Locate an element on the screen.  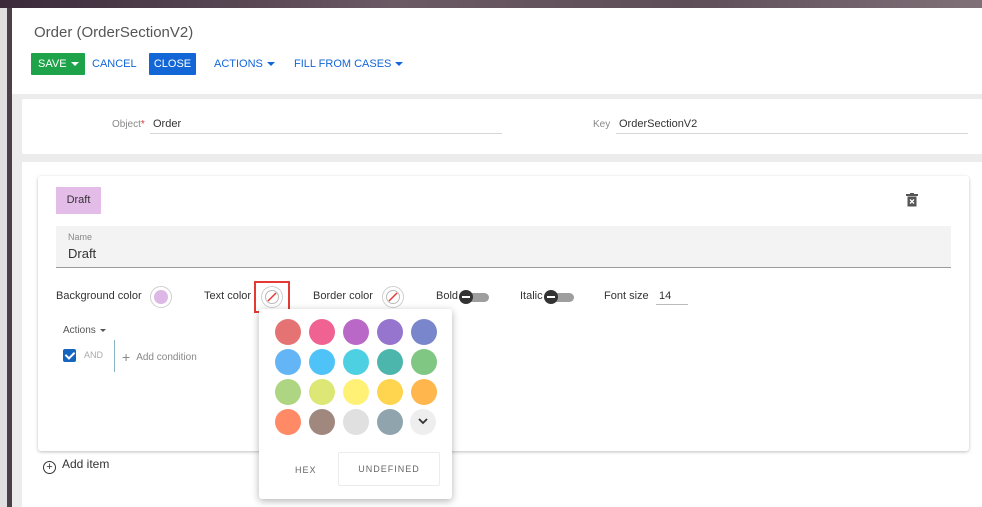
border-color-label: Border color is located at coordinates (343, 296).